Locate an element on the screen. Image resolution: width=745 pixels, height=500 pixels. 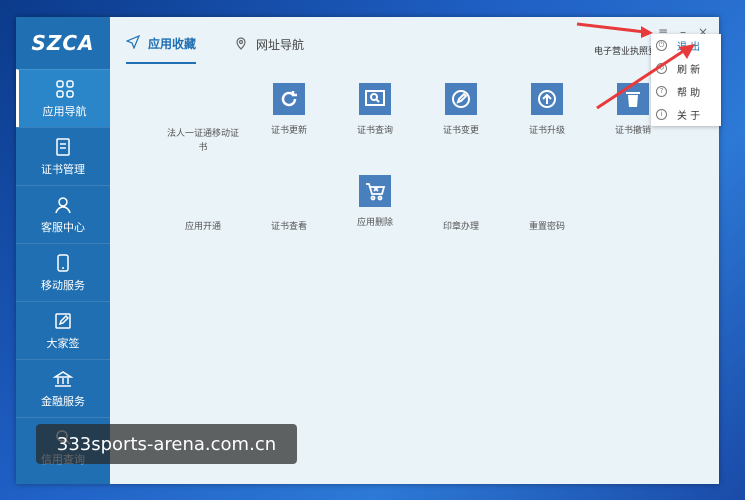
tab-bar: 应用收藏 网址导航 is located at coordinates (214, 49).